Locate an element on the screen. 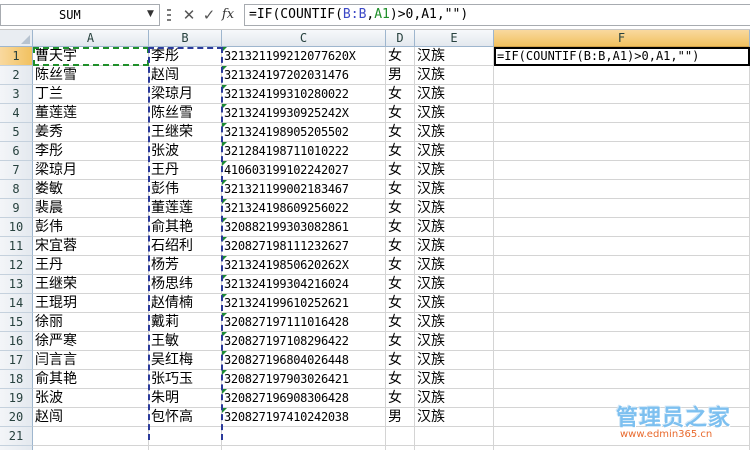 The width and height of the screenshot is (750, 450). cell-b: 王继荣 is located at coordinates (185, 132).